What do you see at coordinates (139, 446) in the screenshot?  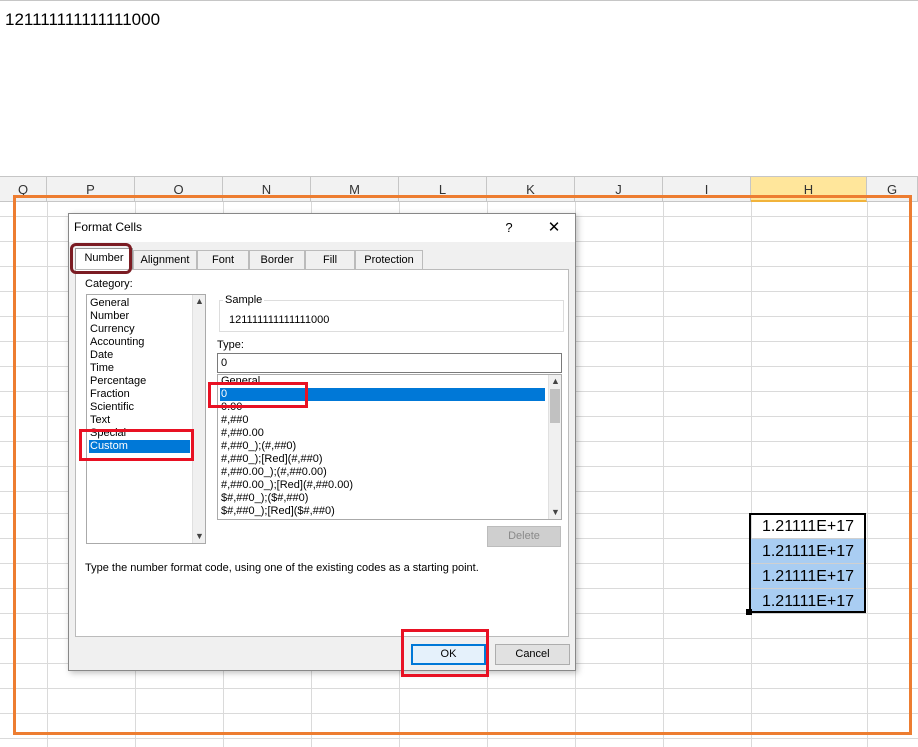 I see `category-item-custom: Custom` at bounding box center [139, 446].